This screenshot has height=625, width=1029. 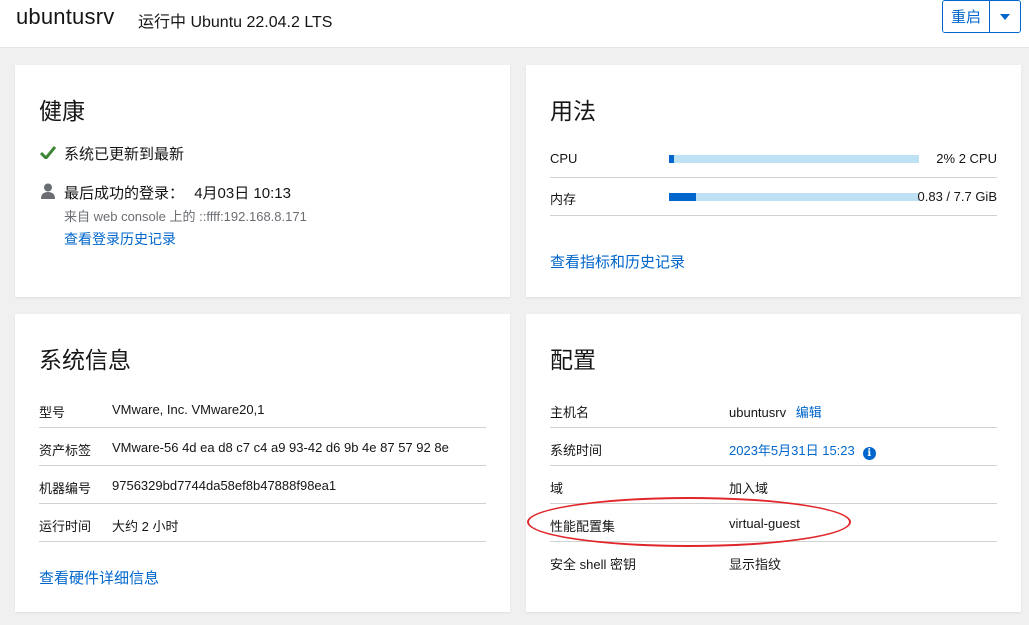 I want to click on caret-down-icon, so click(x=1005, y=16).